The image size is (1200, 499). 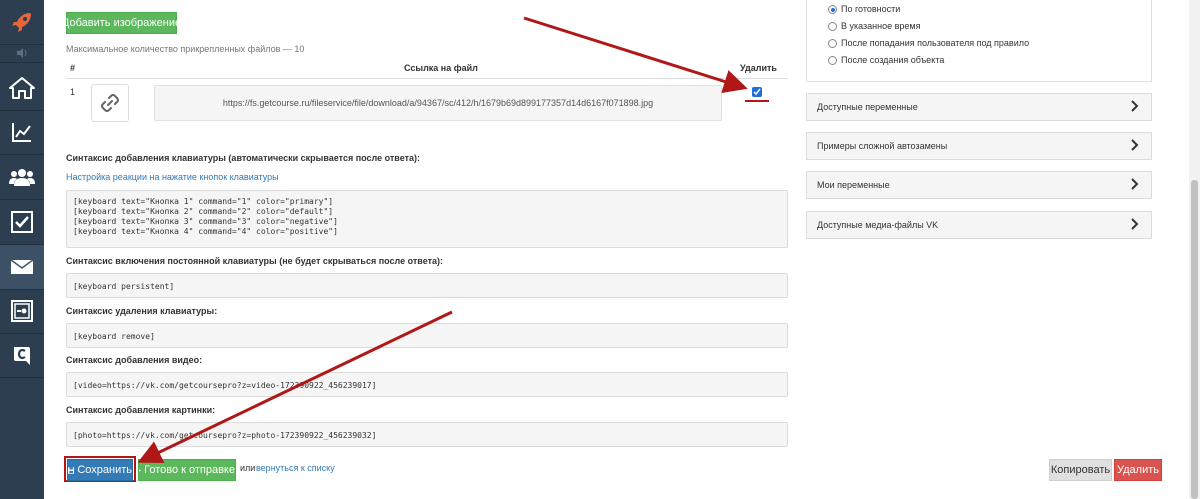 I want to click on row-number: 1, so click(x=73, y=92).